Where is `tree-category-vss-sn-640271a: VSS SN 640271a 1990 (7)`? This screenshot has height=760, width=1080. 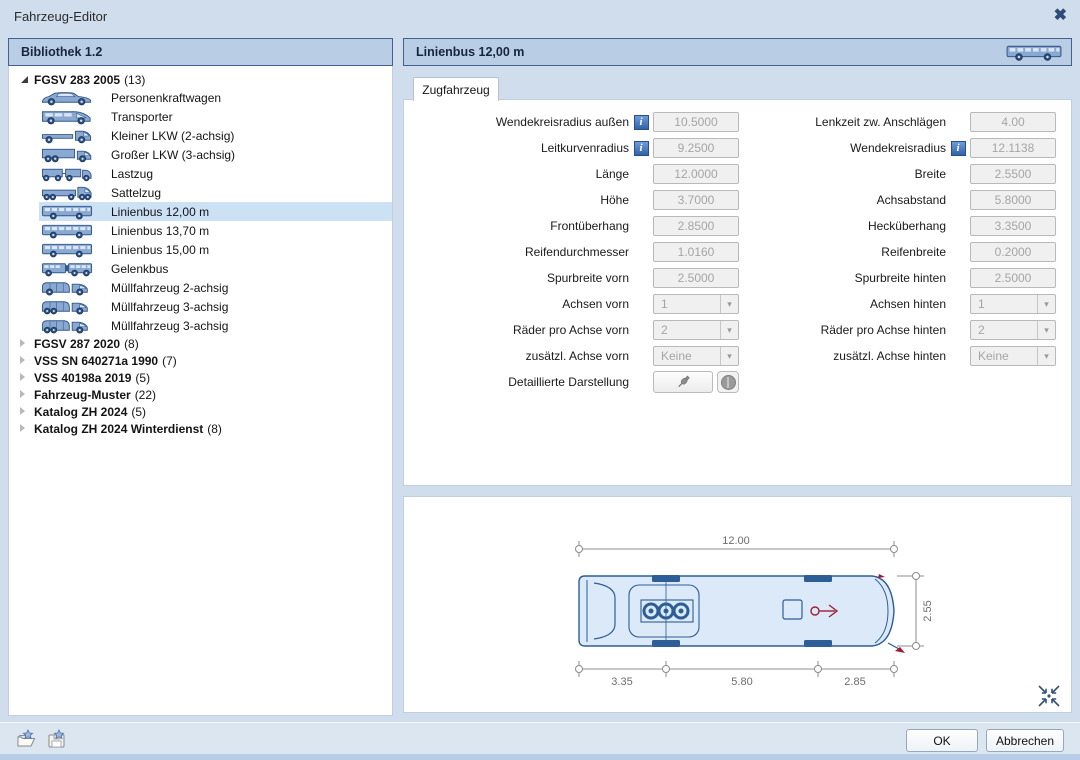 tree-category-vss-sn-640271a: VSS SN 640271a 1990 (7) is located at coordinates (200, 360).